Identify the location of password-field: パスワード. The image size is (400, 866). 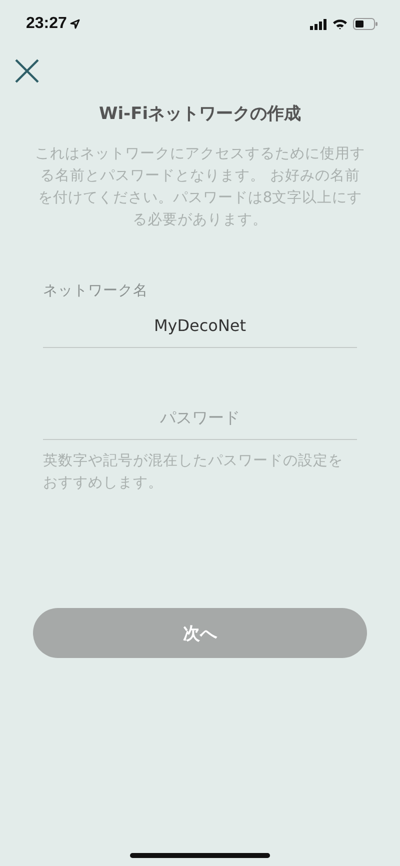
(200, 421).